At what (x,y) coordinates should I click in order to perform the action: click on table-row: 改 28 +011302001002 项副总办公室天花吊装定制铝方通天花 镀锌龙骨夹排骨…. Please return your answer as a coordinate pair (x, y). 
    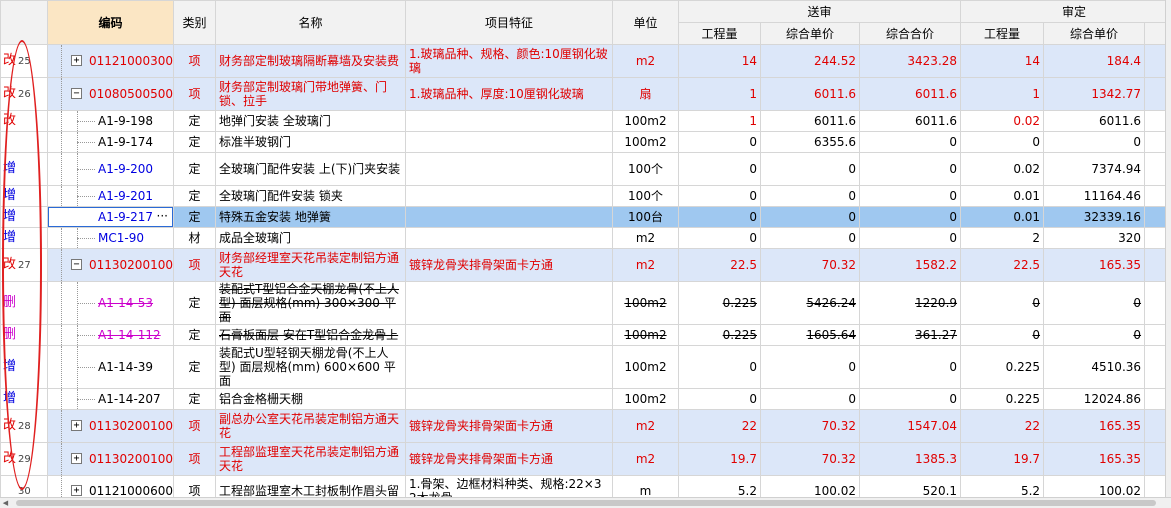
    Looking at the image, I should click on (585, 426).